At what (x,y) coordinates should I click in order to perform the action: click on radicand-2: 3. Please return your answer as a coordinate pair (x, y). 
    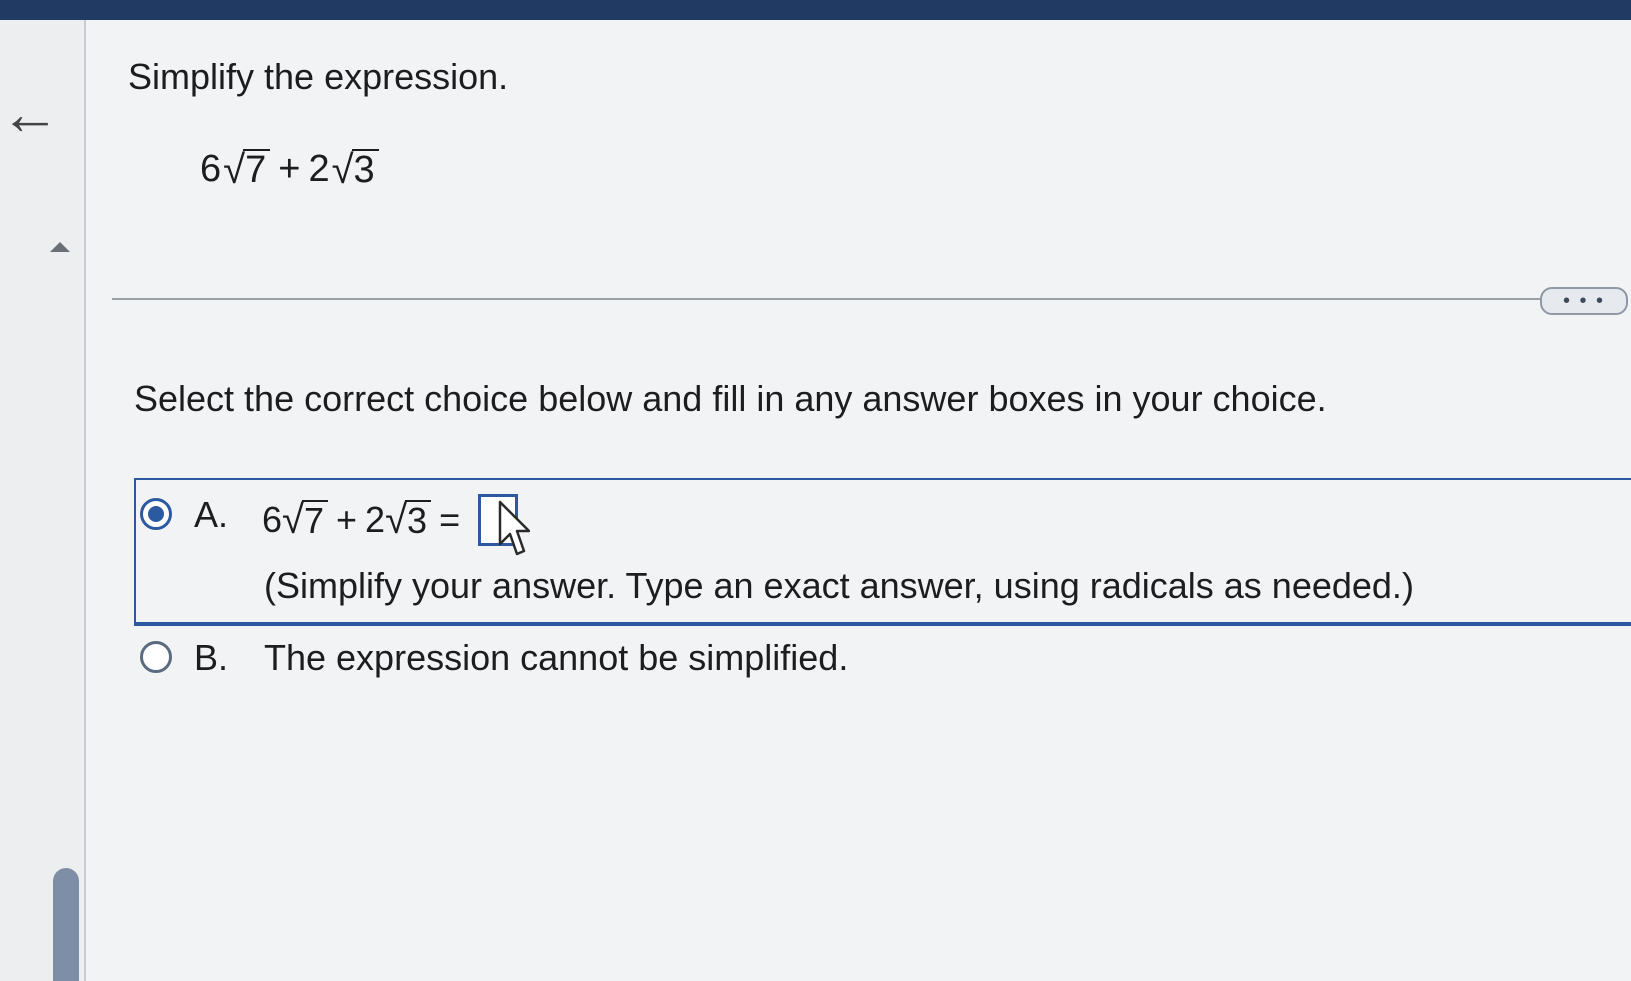
    Looking at the image, I should click on (365, 169).